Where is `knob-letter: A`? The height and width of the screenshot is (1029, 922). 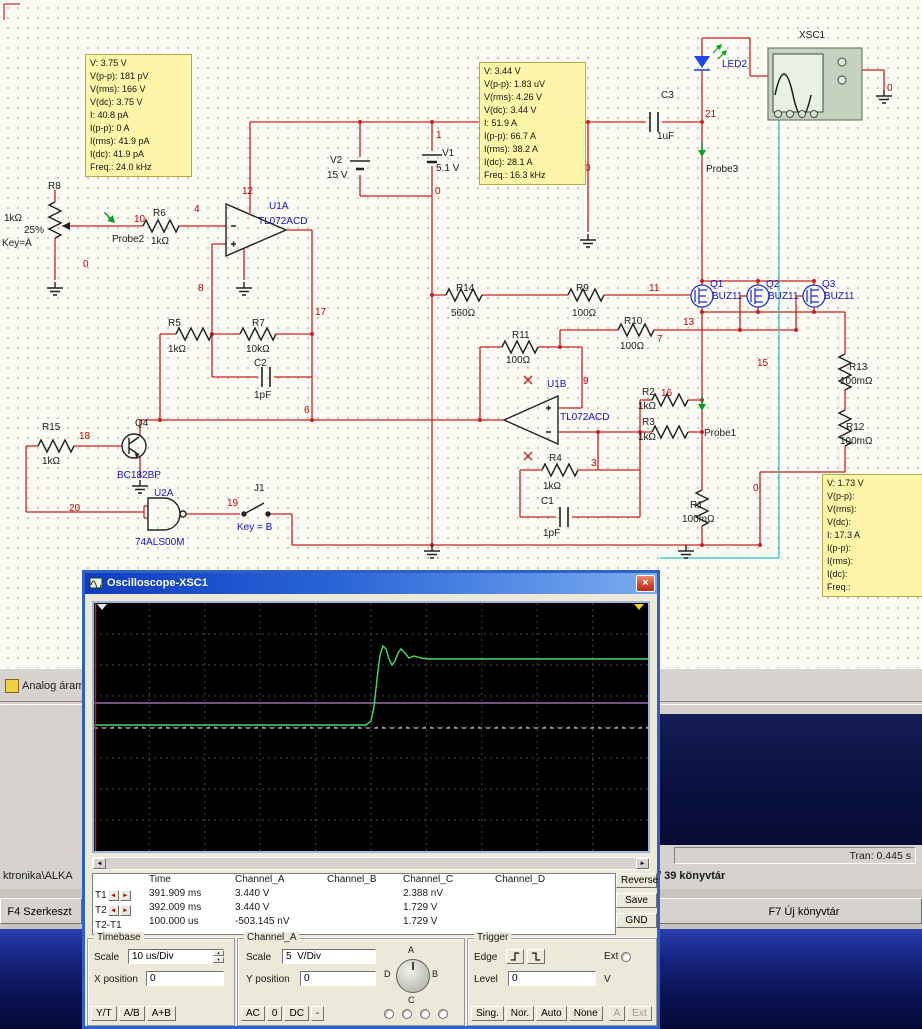 knob-letter: A is located at coordinates (411, 950).